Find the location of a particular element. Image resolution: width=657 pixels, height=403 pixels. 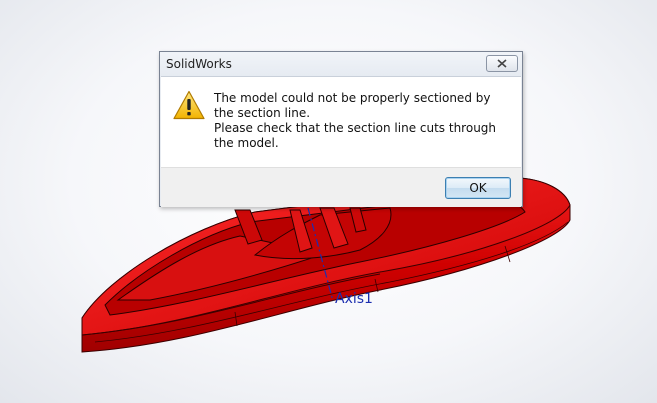

axis-label: Axis1 is located at coordinates (354, 299).